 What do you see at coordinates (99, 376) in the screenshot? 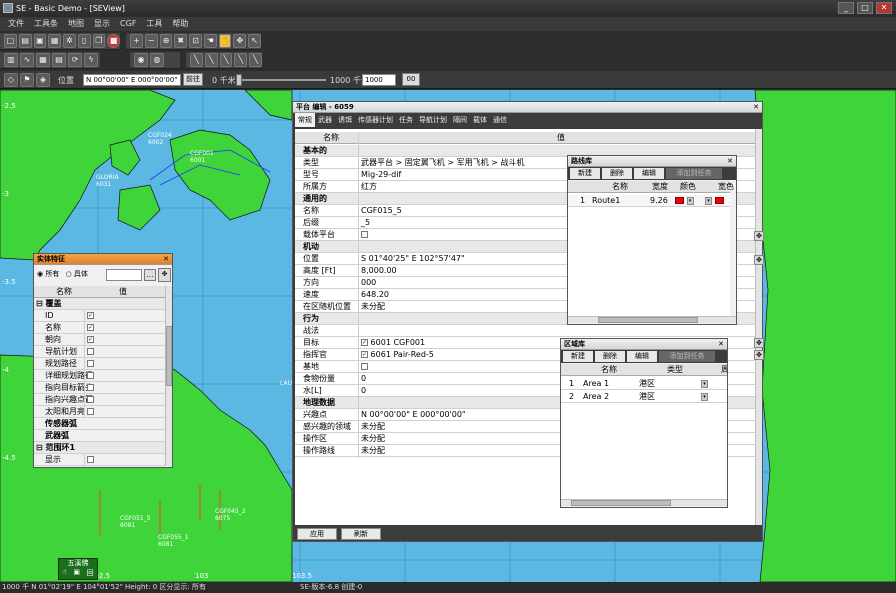
I see `entity-row: 详细规划路径` at bounding box center [99, 376].